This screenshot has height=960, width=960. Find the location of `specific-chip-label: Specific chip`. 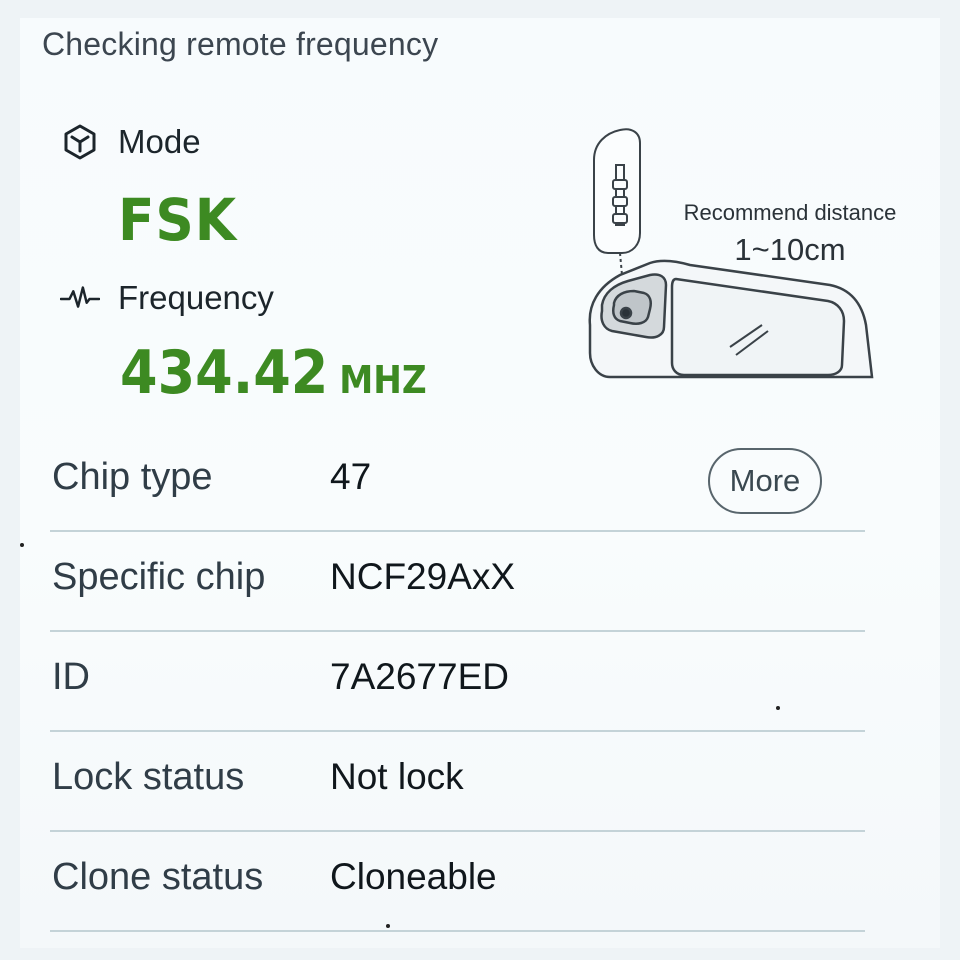

specific-chip-label: Specific chip is located at coordinates (159, 577).